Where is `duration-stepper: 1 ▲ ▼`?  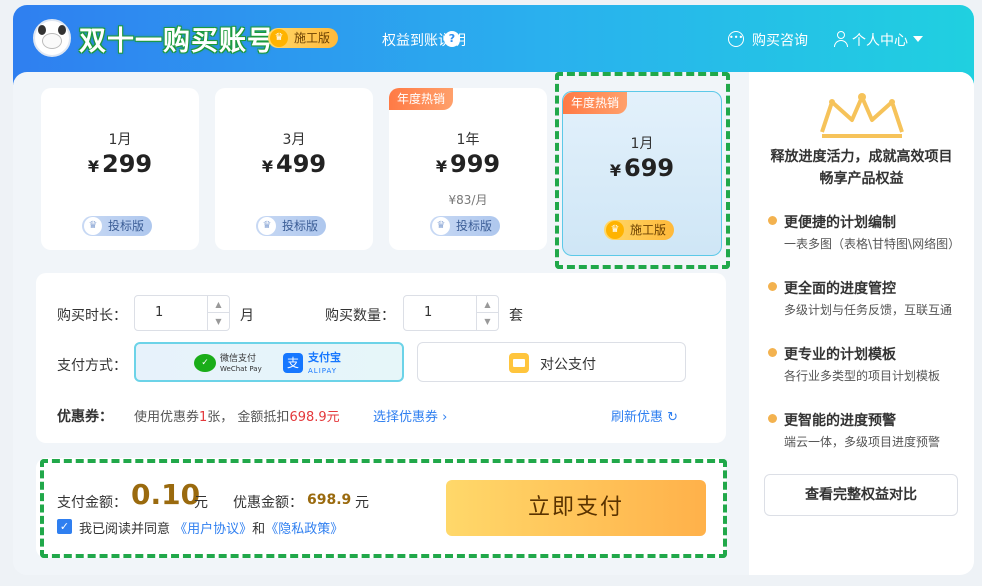 duration-stepper: 1 ▲ ▼ is located at coordinates (182, 313).